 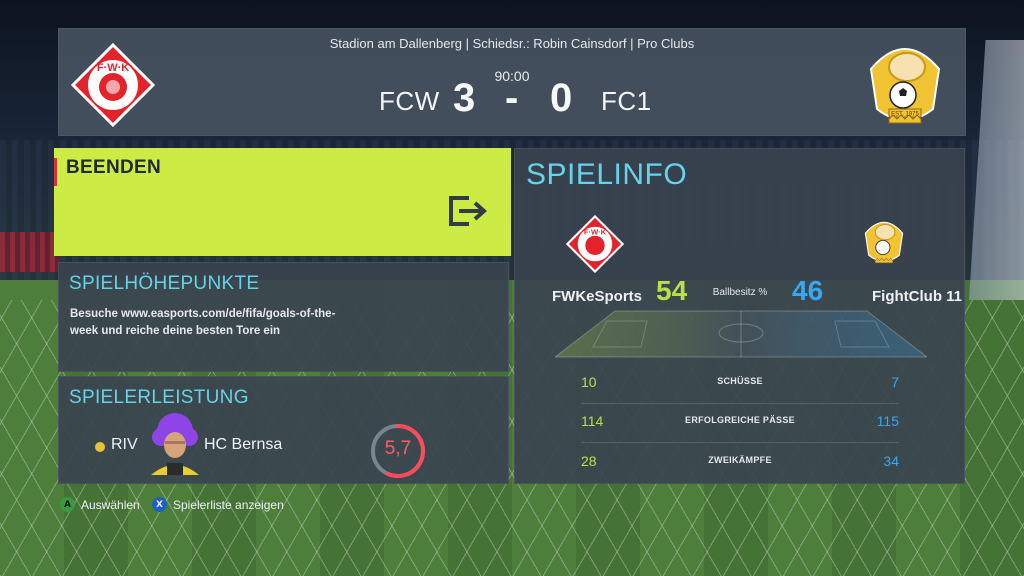 What do you see at coordinates (592, 421) in the screenshot?
I see `home-stat-value: 114` at bounding box center [592, 421].